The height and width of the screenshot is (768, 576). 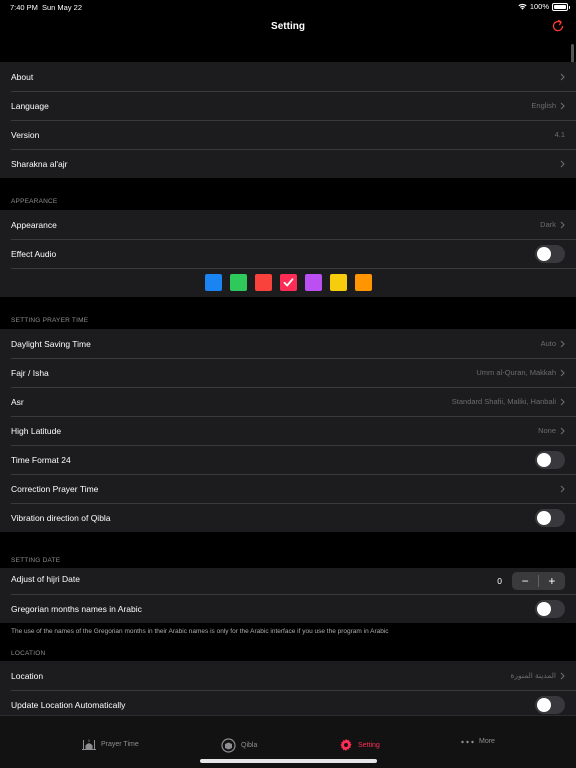 I want to click on tab-setting: Setting, so click(x=359, y=745).